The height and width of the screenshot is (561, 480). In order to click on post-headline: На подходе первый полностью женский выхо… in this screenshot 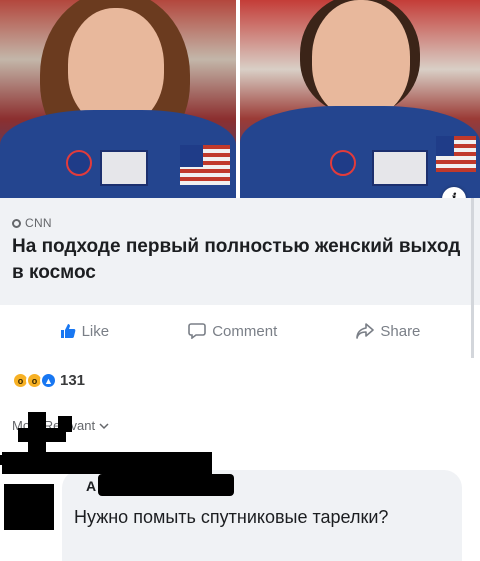, I will do `click(237, 260)`.